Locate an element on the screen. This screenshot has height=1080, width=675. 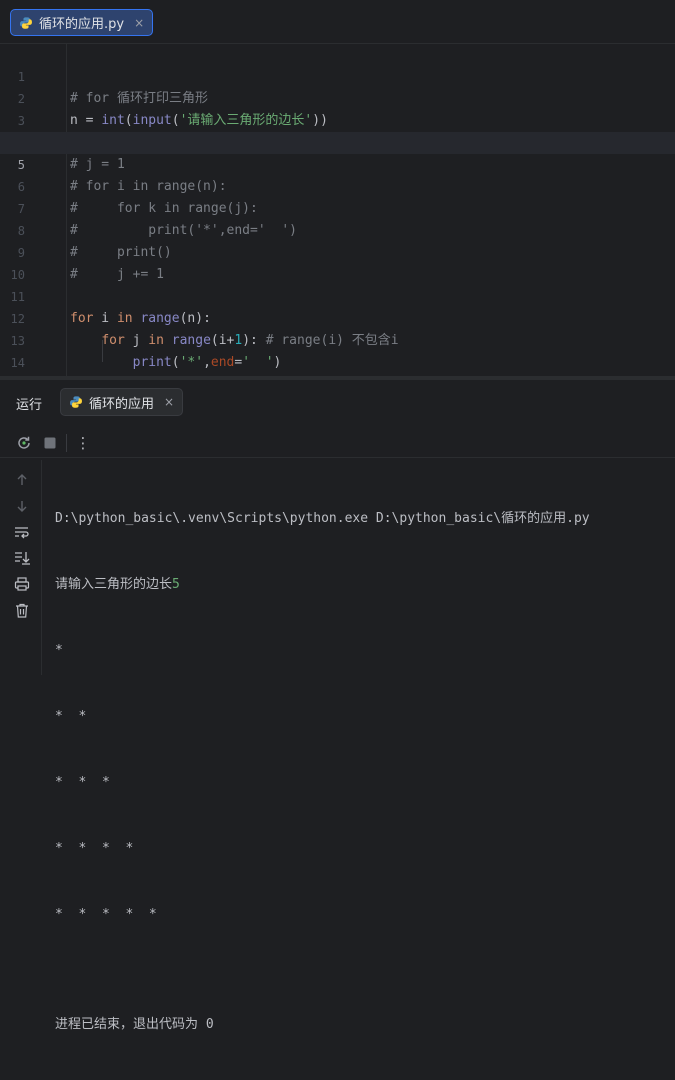
console-exit-message: 进程已结束，退出代码为 0 is located at coordinates (134, 1024).